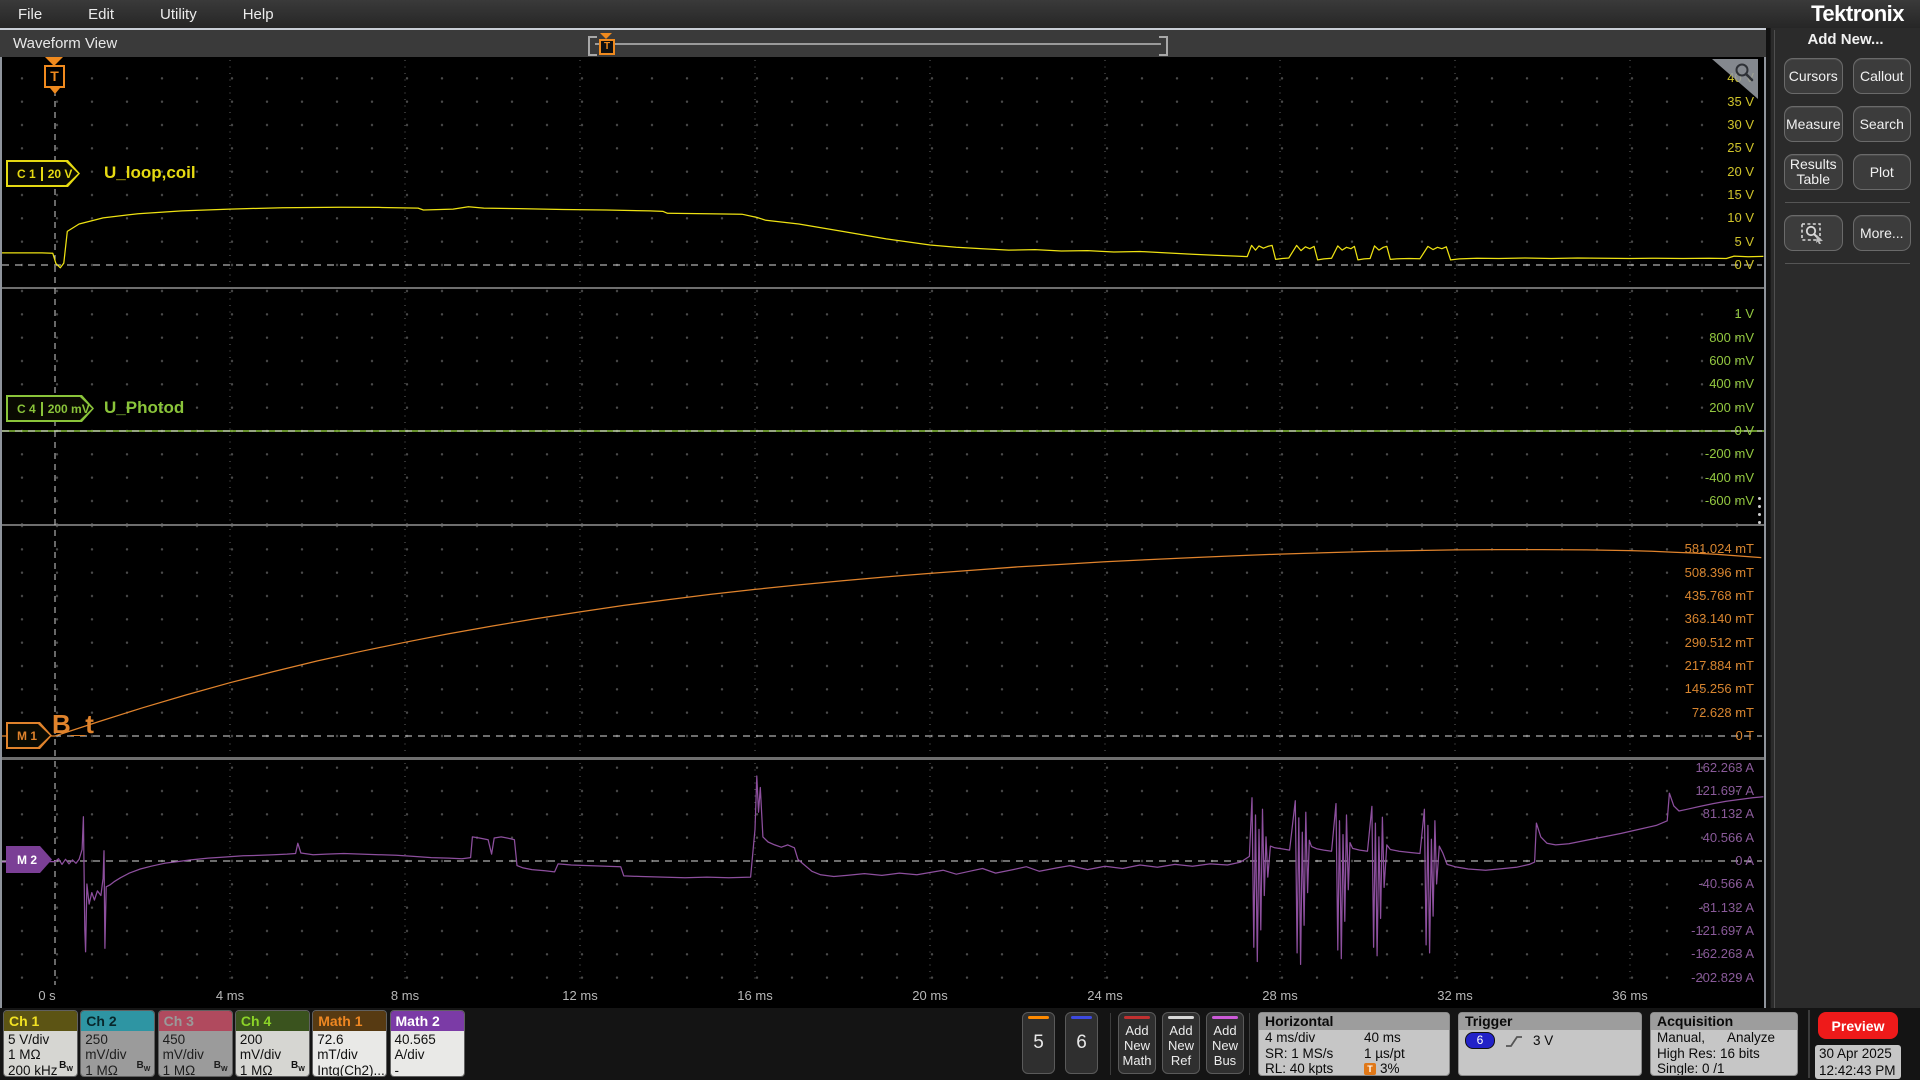  Describe the element at coordinates (1740, 171) in the screenshot. I see `scale-label-ch1: 20 V` at that location.